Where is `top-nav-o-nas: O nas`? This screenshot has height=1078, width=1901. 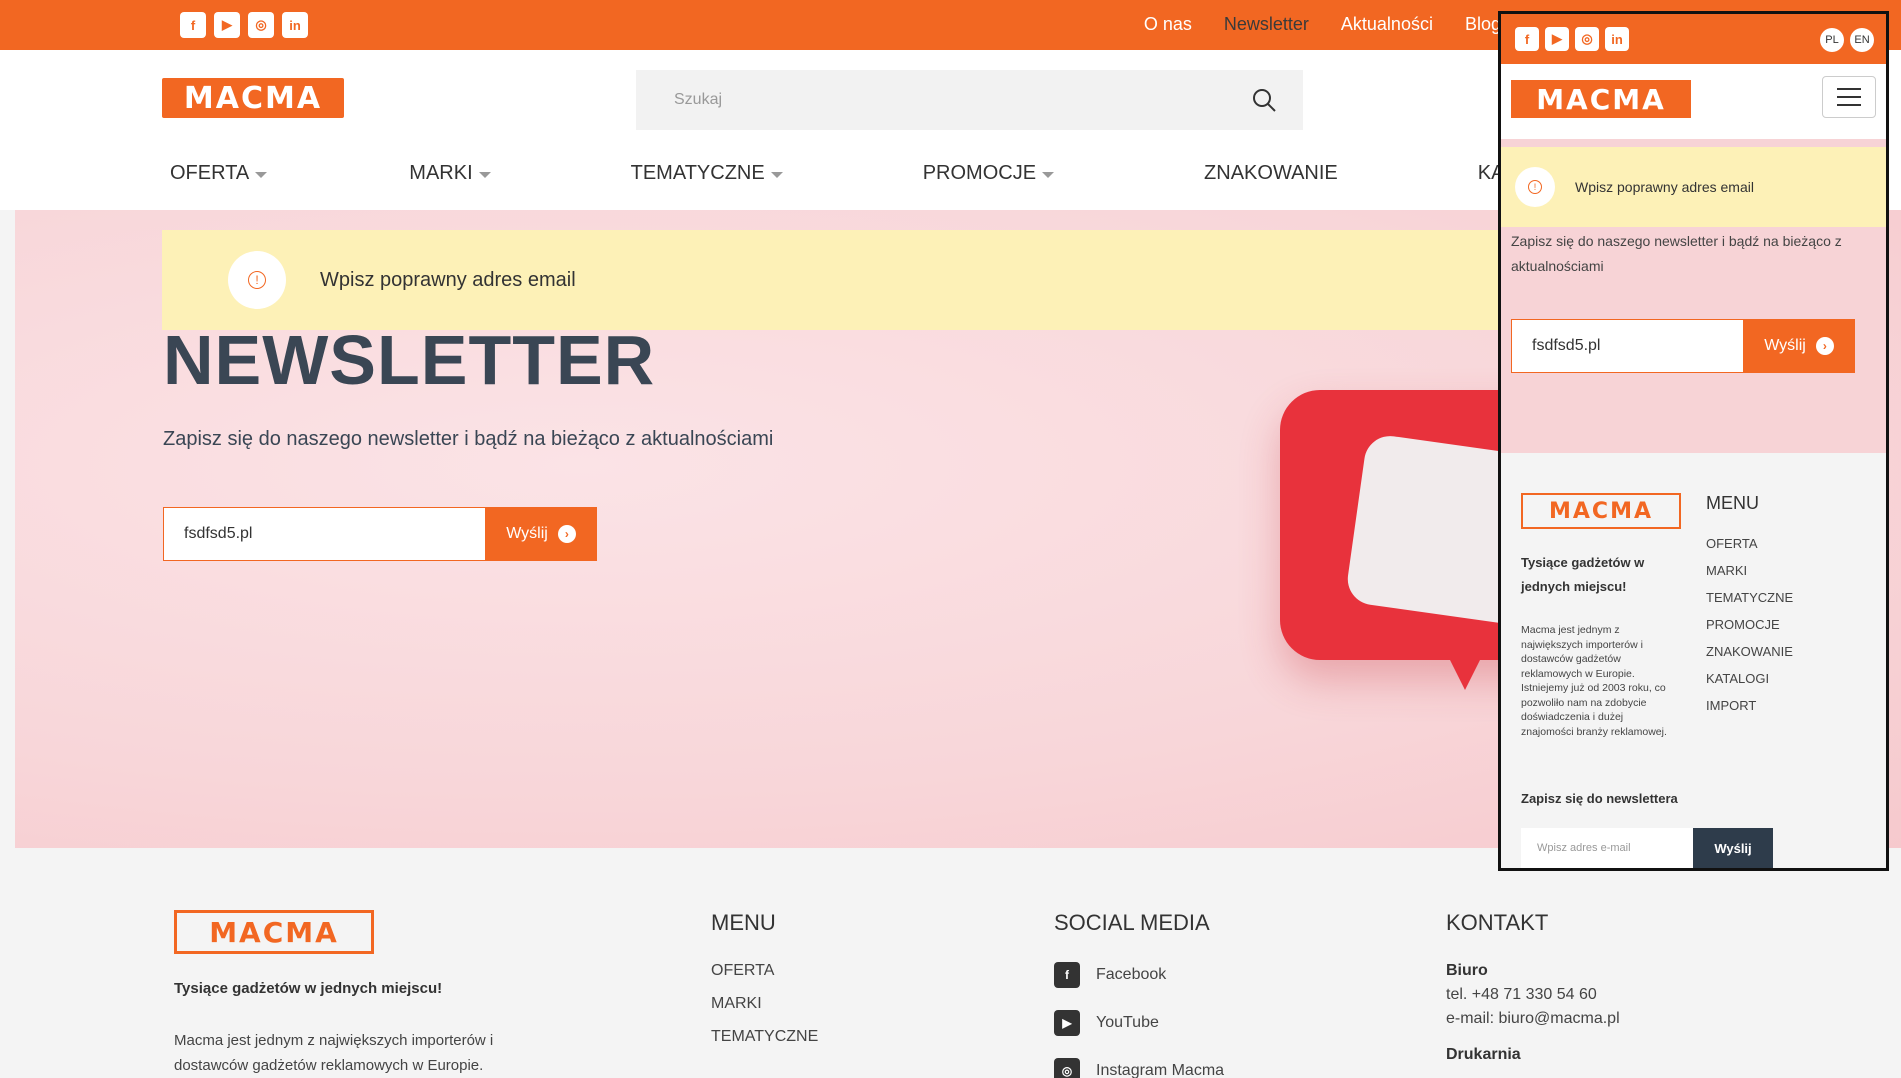
top-nav-o-nas: O nas is located at coordinates (1168, 24).